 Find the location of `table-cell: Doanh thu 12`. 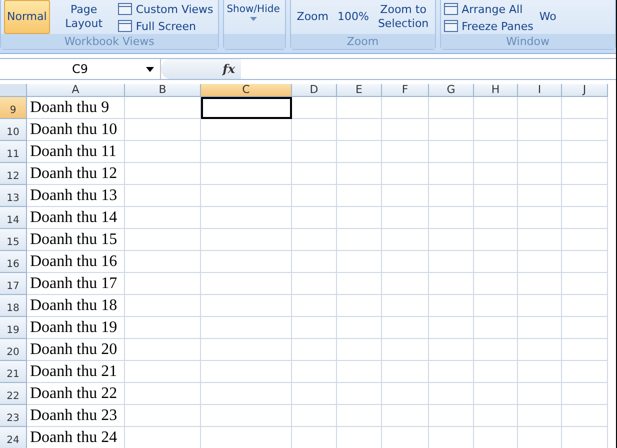

table-cell: Doanh thu 12 is located at coordinates (76, 174).